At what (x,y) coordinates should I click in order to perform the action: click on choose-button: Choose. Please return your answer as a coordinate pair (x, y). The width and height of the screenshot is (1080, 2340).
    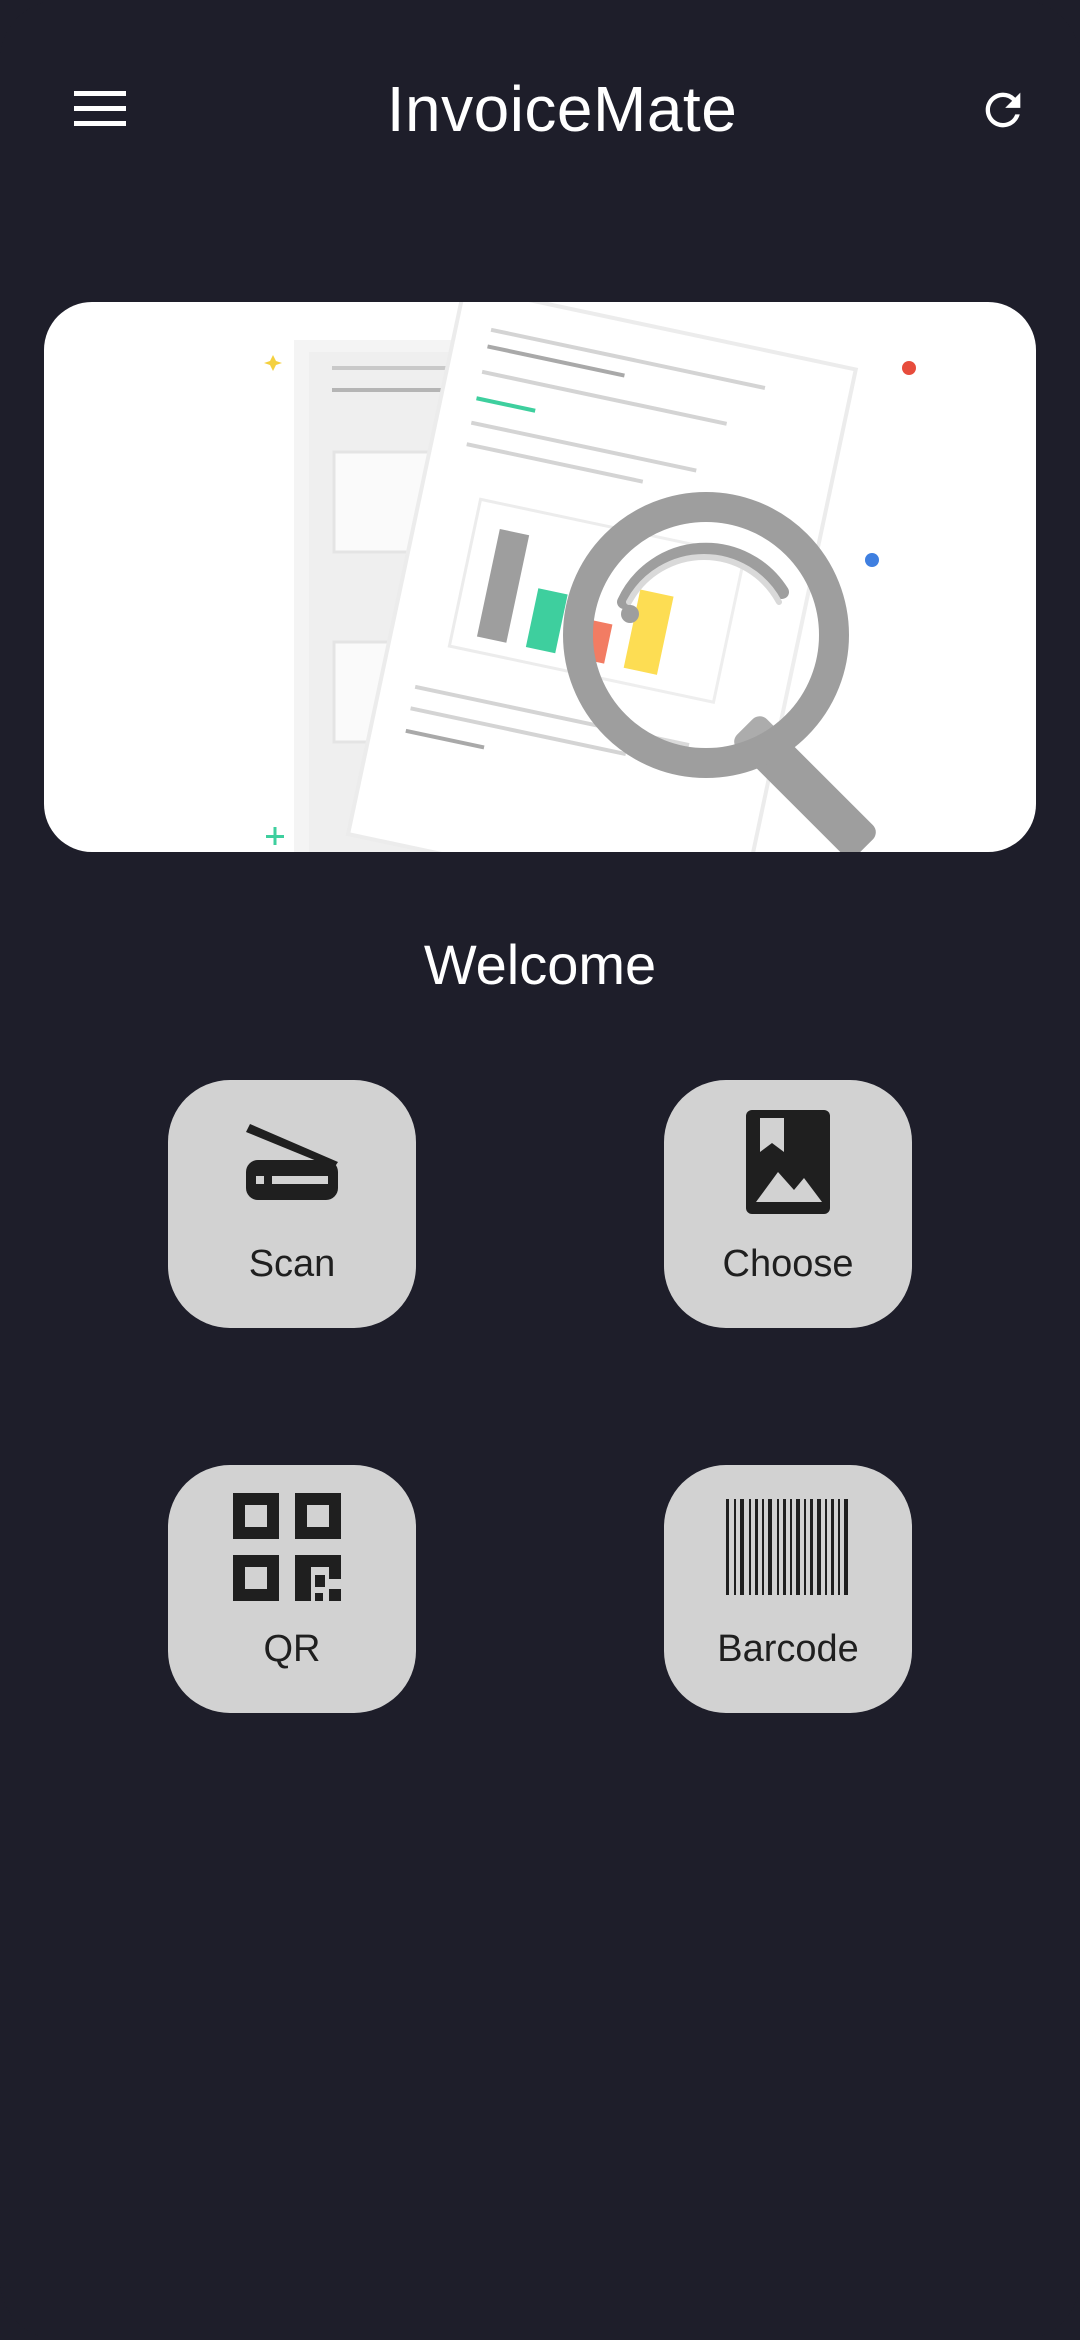
    Looking at the image, I should click on (788, 1204).